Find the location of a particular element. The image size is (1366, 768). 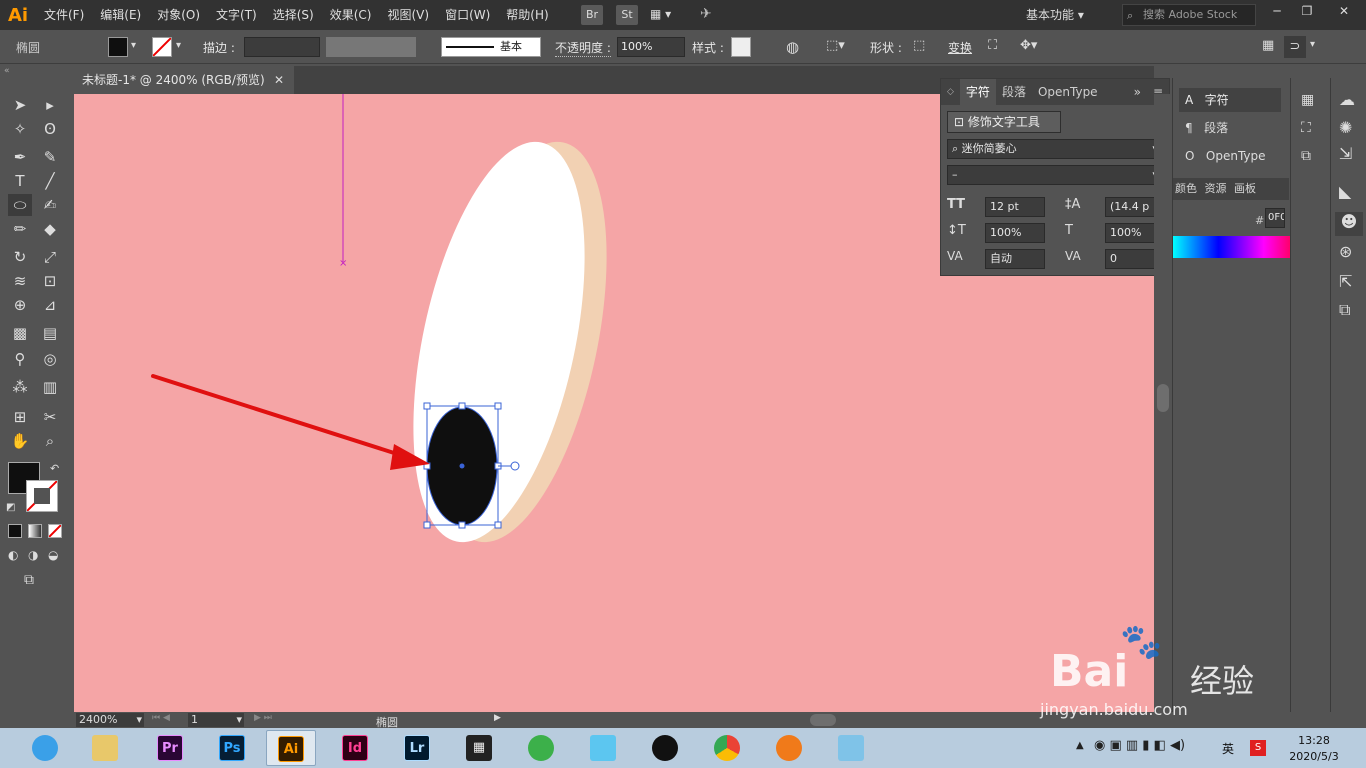

slice-tool-icon: ✂ is located at coordinates (50, 417).